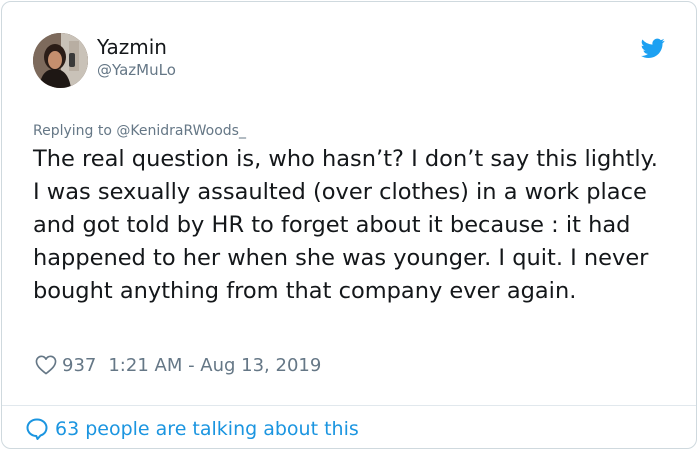 The width and height of the screenshot is (700, 452). Describe the element at coordinates (37, 429) in the screenshot. I see `speech-bubble-icon` at that location.